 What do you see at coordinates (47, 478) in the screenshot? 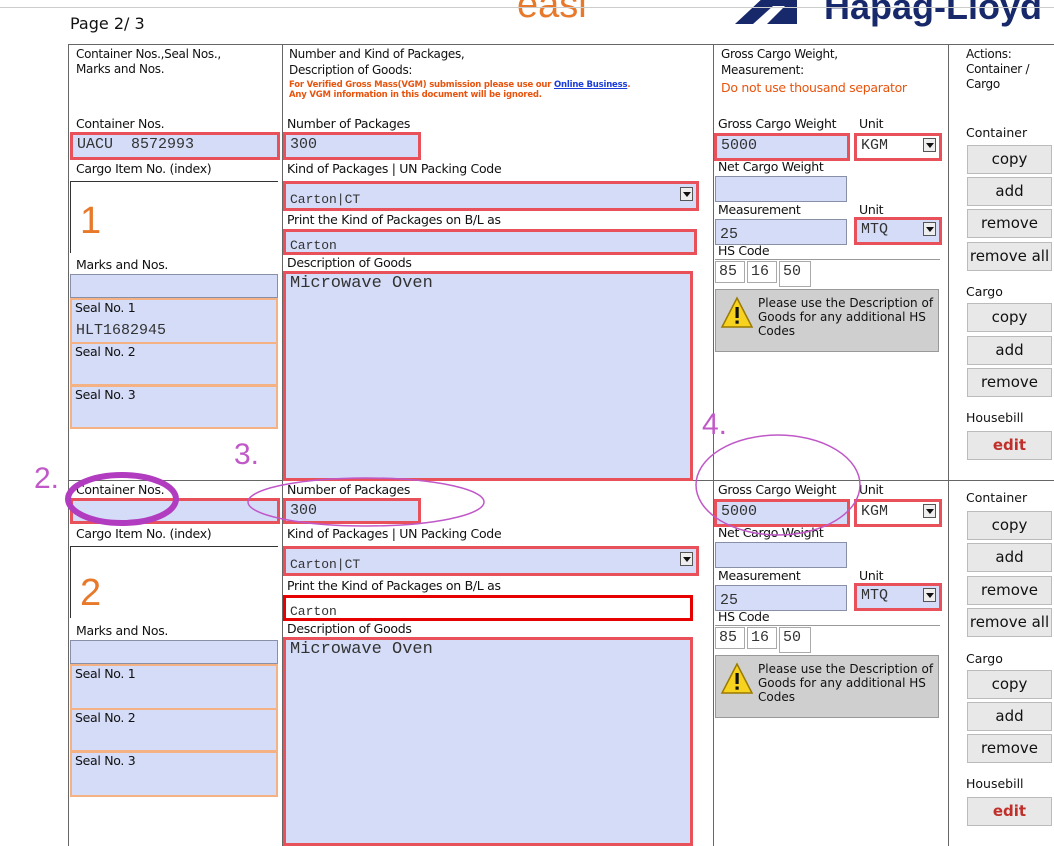
I see `annotation-2: 2.` at bounding box center [47, 478].